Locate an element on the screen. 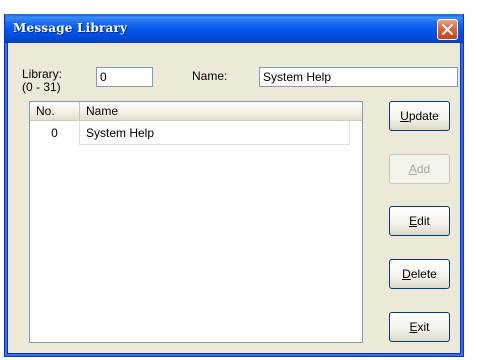  edit-label: dit is located at coordinates (423, 221).